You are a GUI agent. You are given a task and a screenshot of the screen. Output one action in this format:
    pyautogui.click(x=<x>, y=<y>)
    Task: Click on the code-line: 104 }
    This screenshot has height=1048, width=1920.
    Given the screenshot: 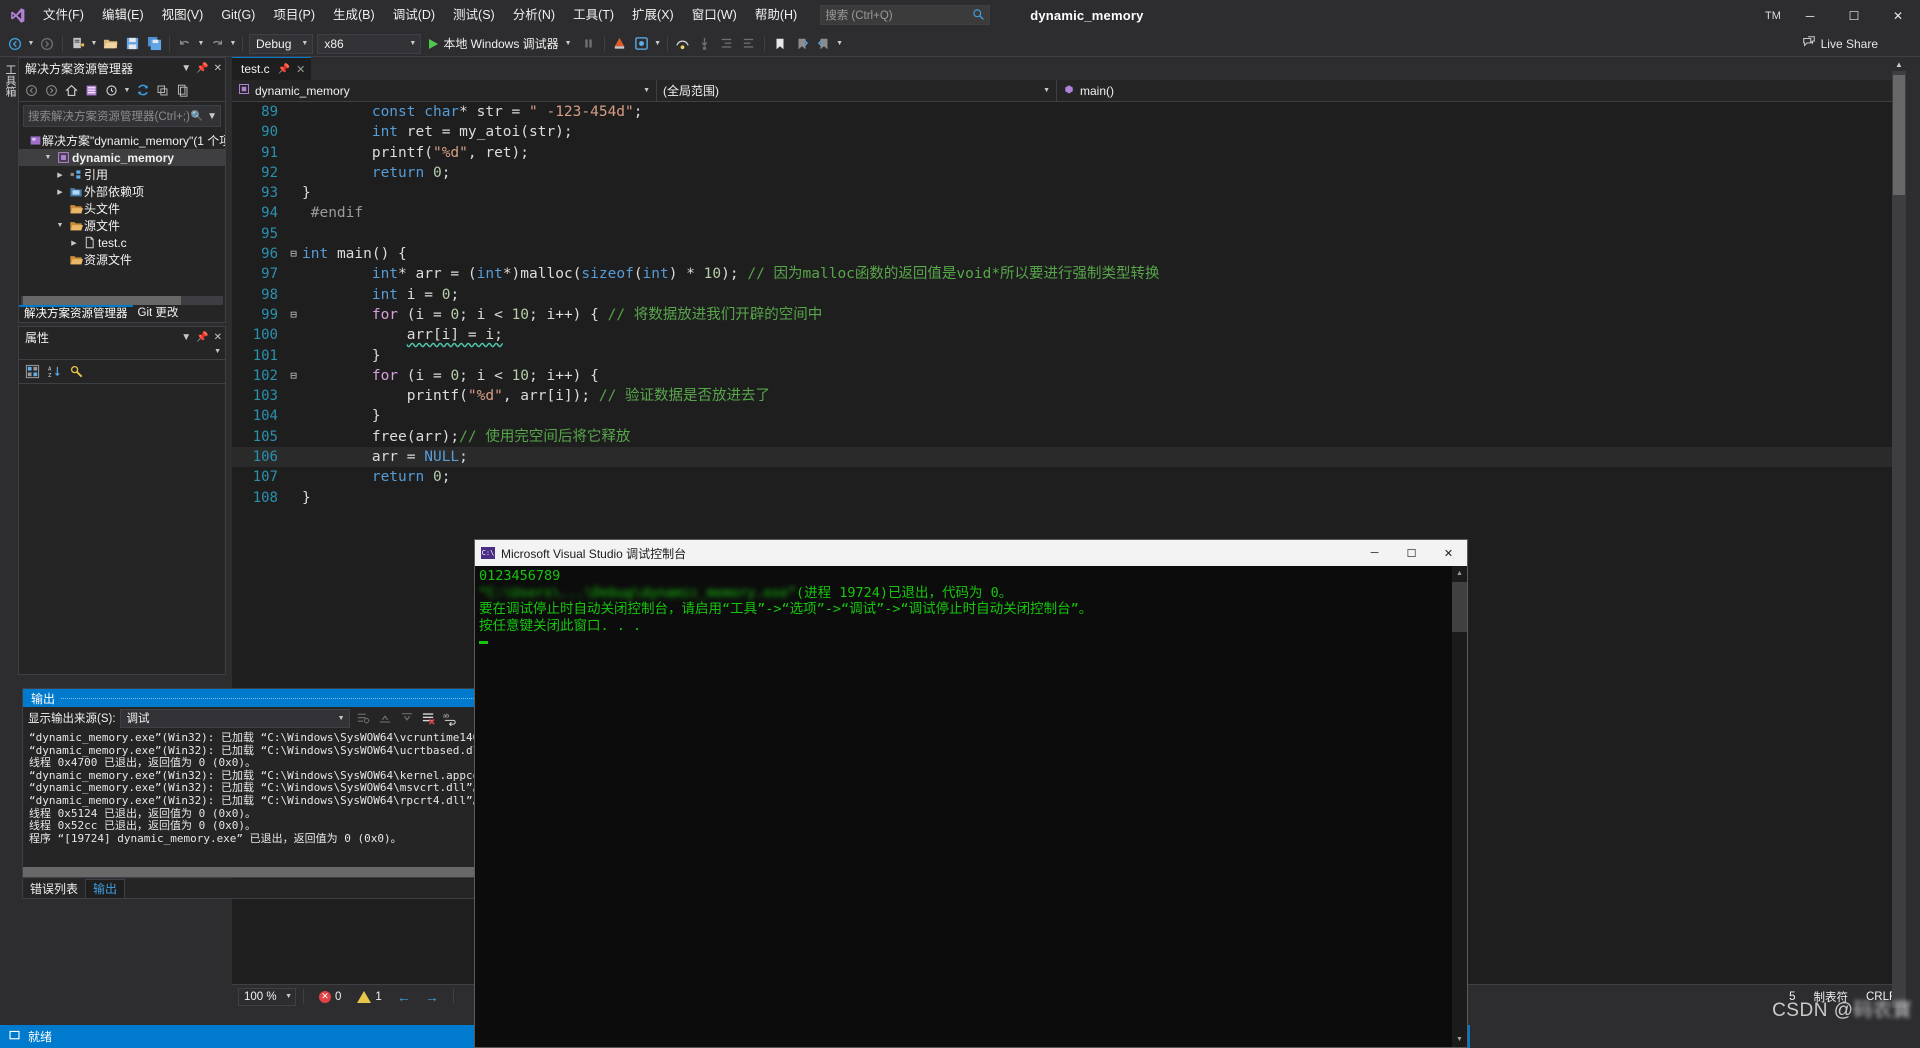 What is the action you would take?
    pyautogui.click(x=1069, y=416)
    